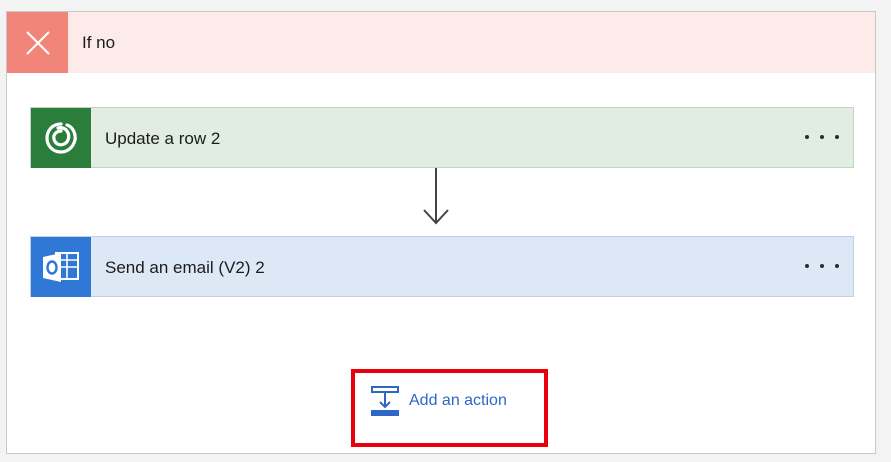 The height and width of the screenshot is (462, 891). Describe the element at coordinates (163, 138) in the screenshot. I see `action-label: Update a row 2` at that location.